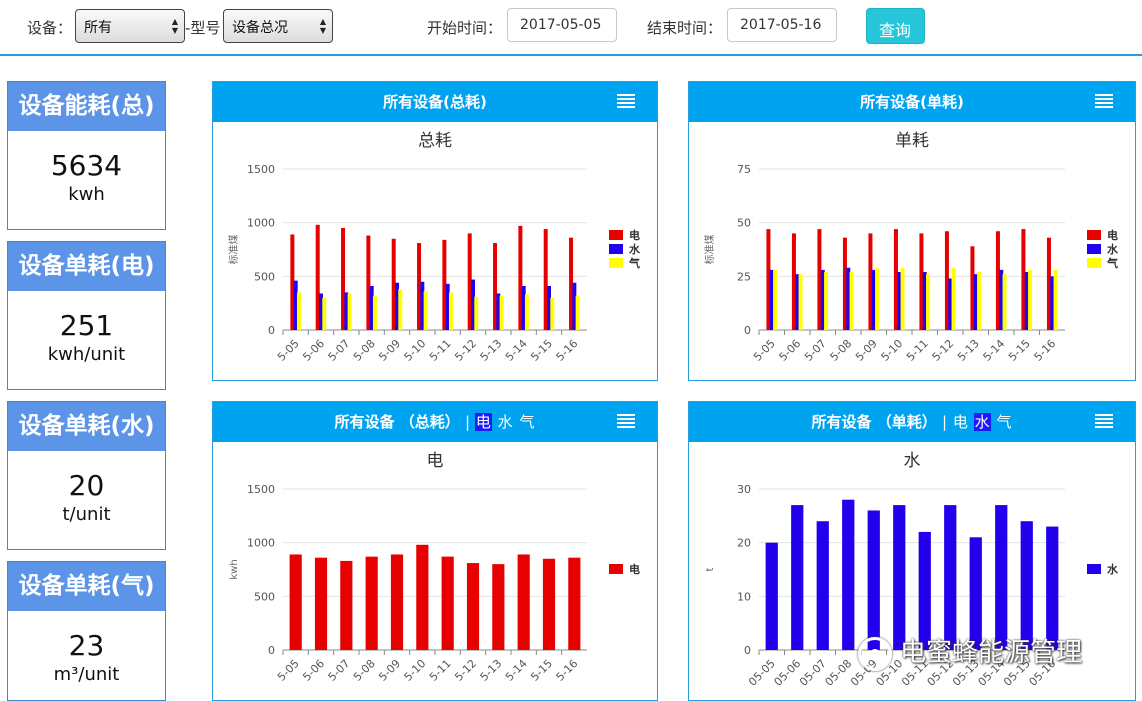 This screenshot has width=1142, height=701. I want to click on x-tick-label: 5-11, so click(440, 670).